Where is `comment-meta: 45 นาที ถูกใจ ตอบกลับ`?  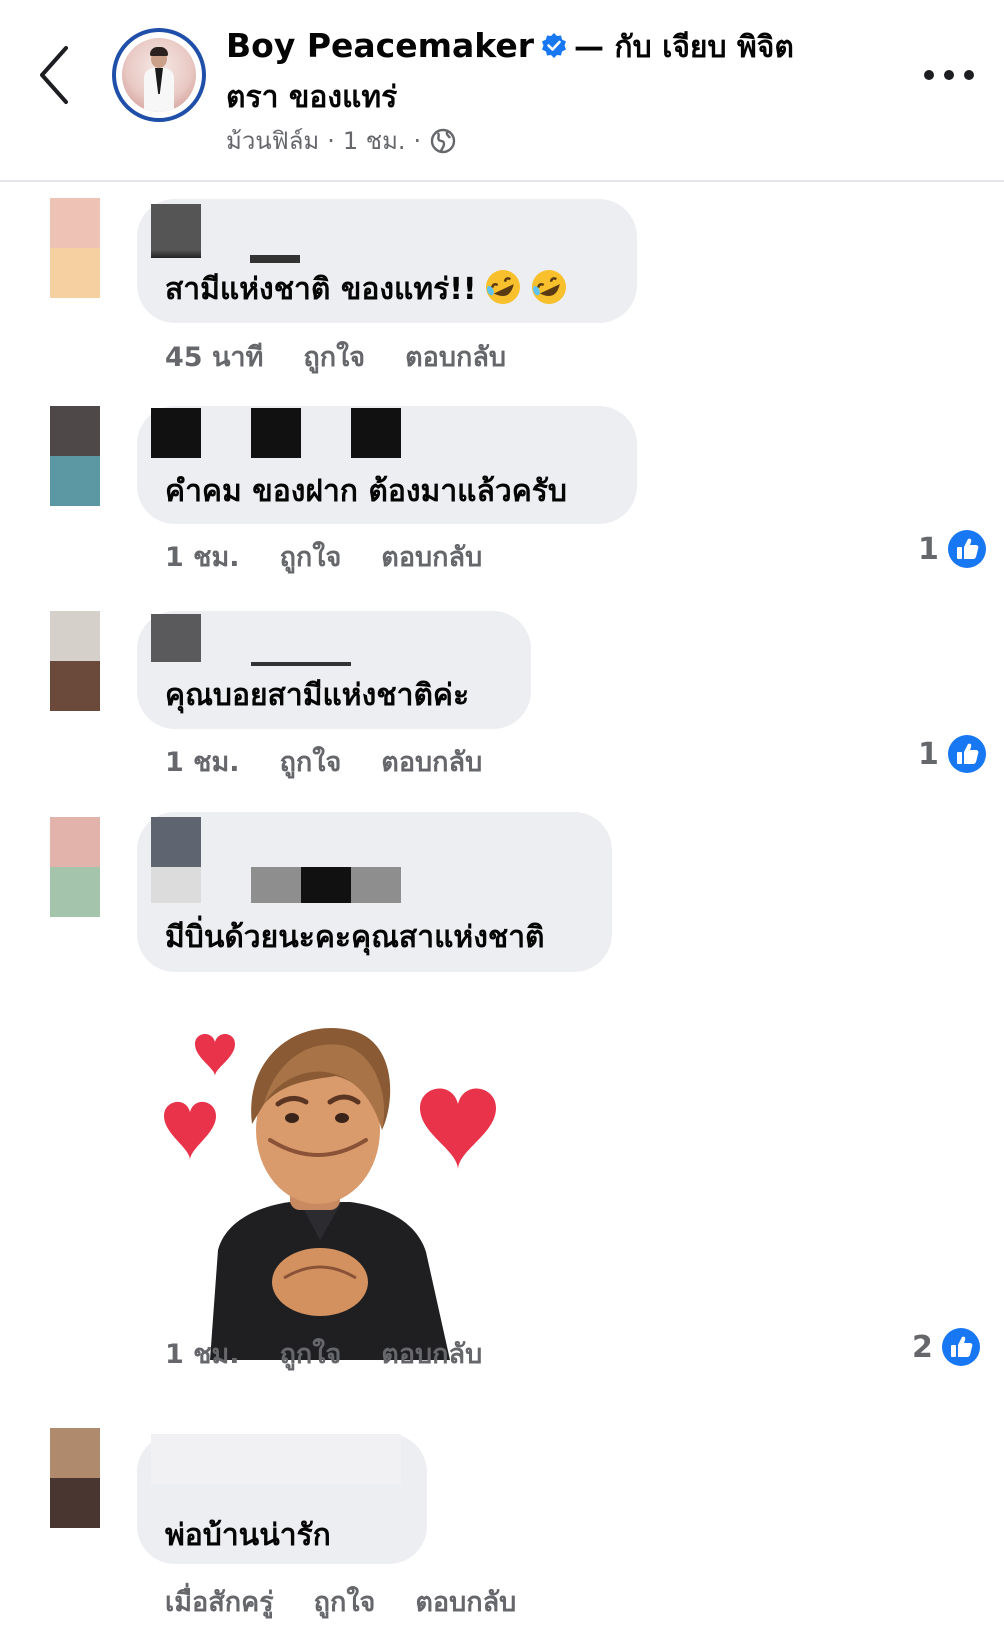 comment-meta: 45 นาที ถูกใจ ตอบกลับ is located at coordinates (335, 356).